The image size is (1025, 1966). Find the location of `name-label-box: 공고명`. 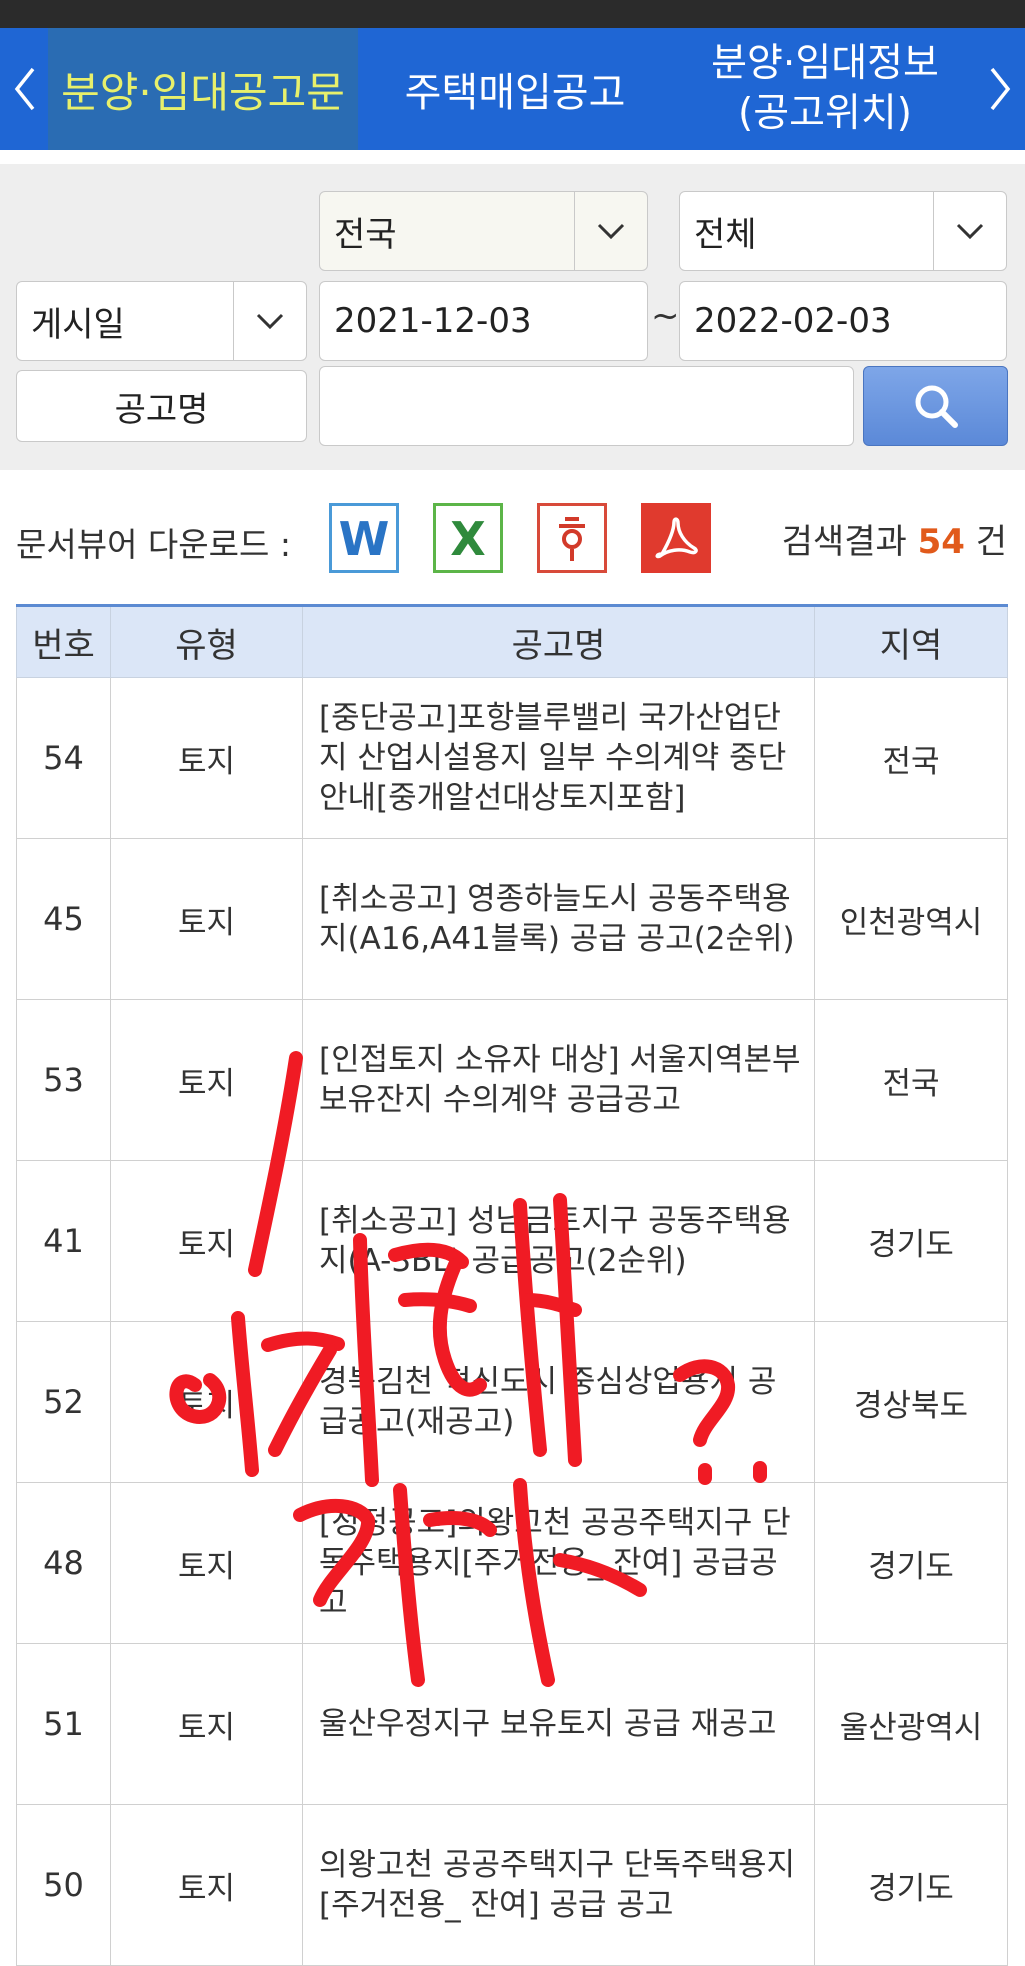

name-label-box: 공고명 is located at coordinates (161, 406).